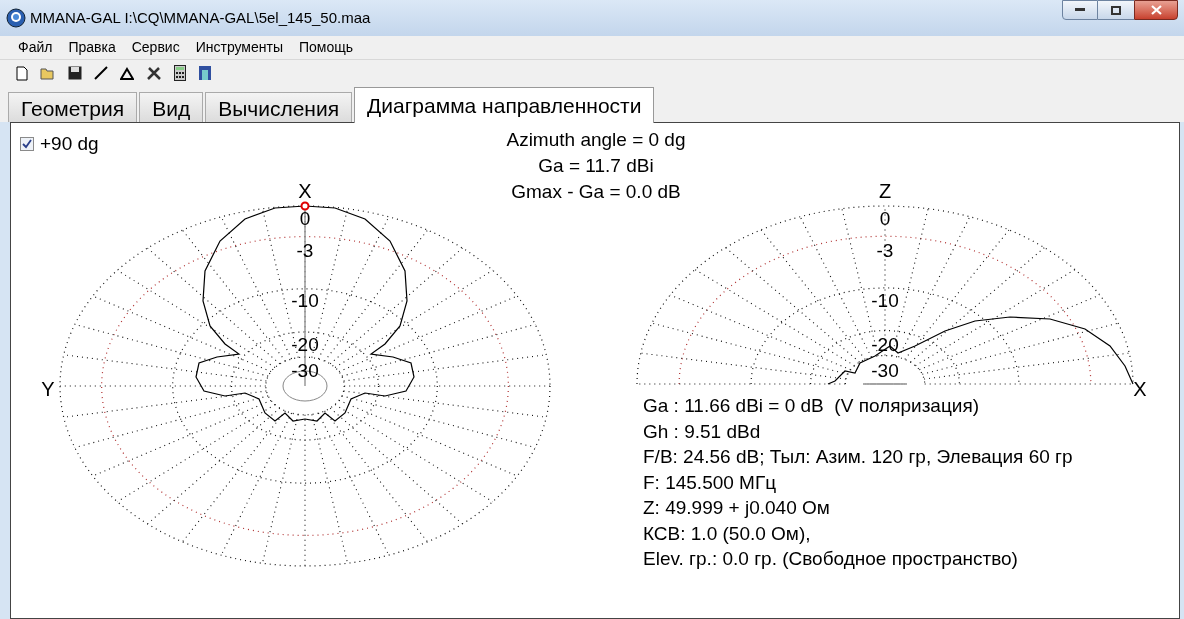  Describe the element at coordinates (48, 73) in the screenshot. I see `folder-icon` at that location.